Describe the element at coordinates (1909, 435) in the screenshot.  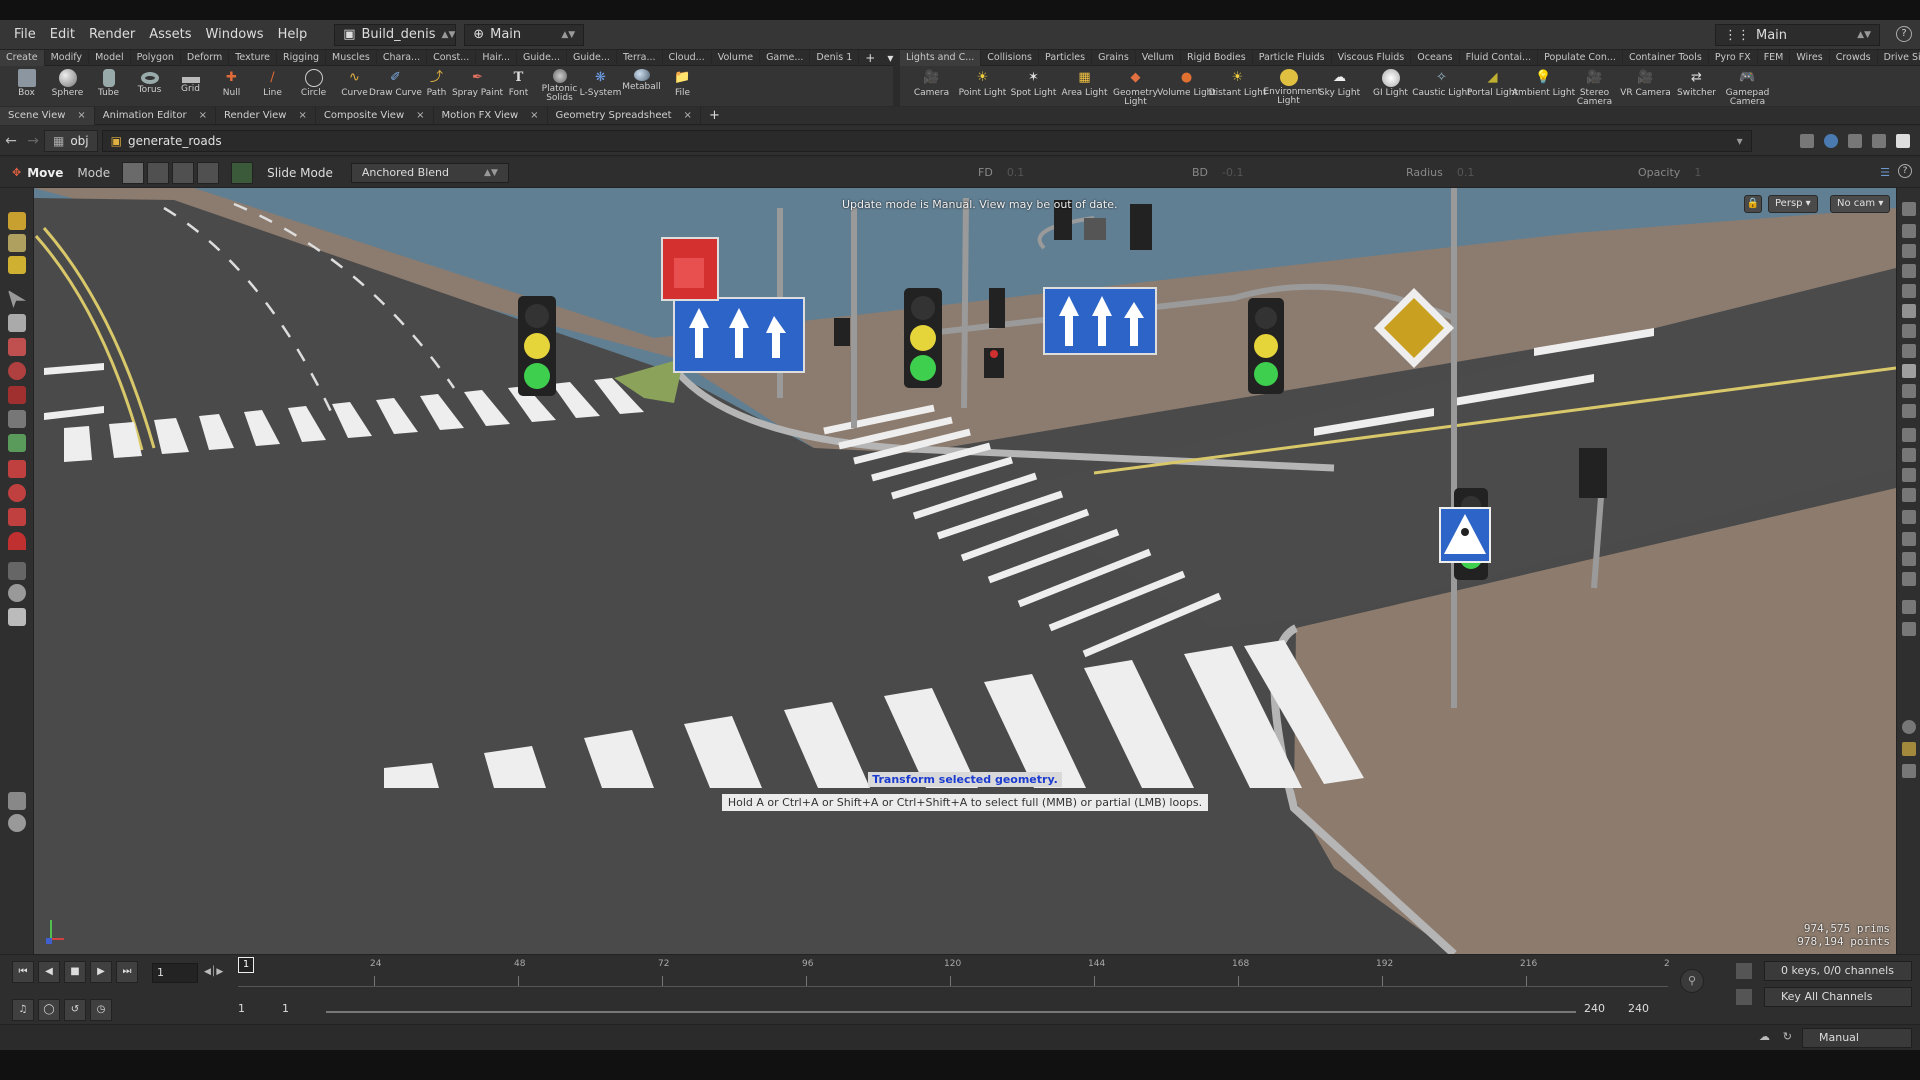
I see `edge-display-icon` at that location.